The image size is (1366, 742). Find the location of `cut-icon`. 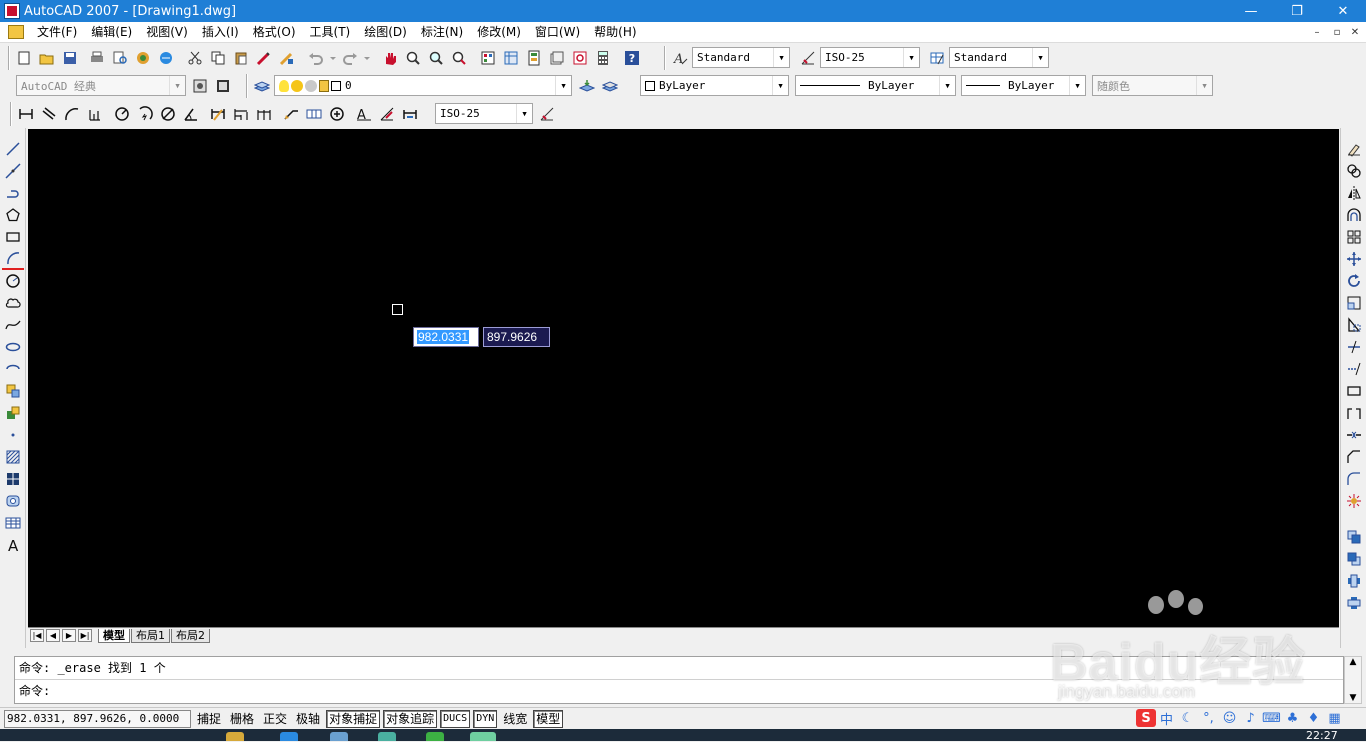

cut-icon is located at coordinates (195, 58).